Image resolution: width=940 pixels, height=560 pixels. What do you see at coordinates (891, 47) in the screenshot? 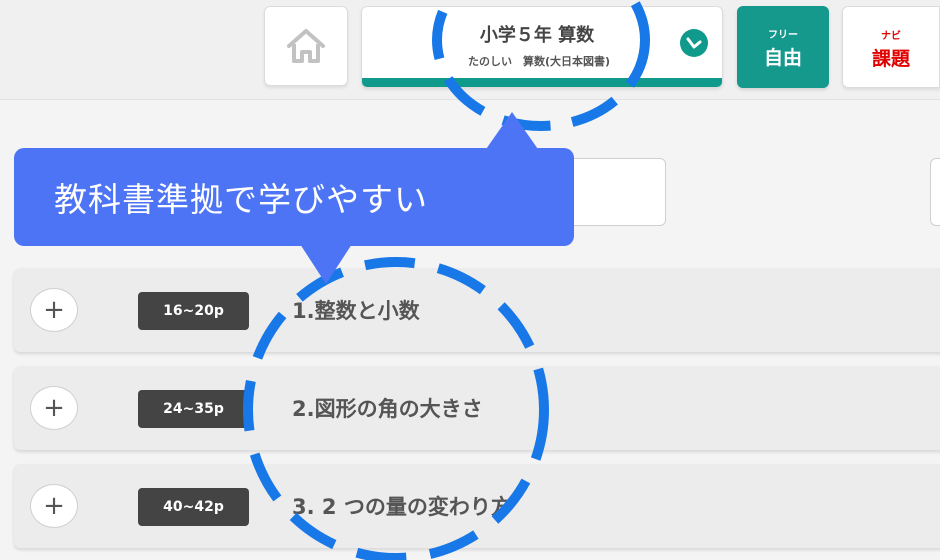
I see `navi-task-button: ナビ 課題` at bounding box center [891, 47].